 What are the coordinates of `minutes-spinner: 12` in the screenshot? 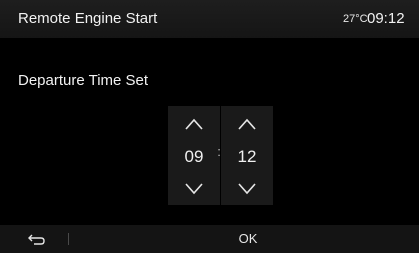 It's located at (247, 155).